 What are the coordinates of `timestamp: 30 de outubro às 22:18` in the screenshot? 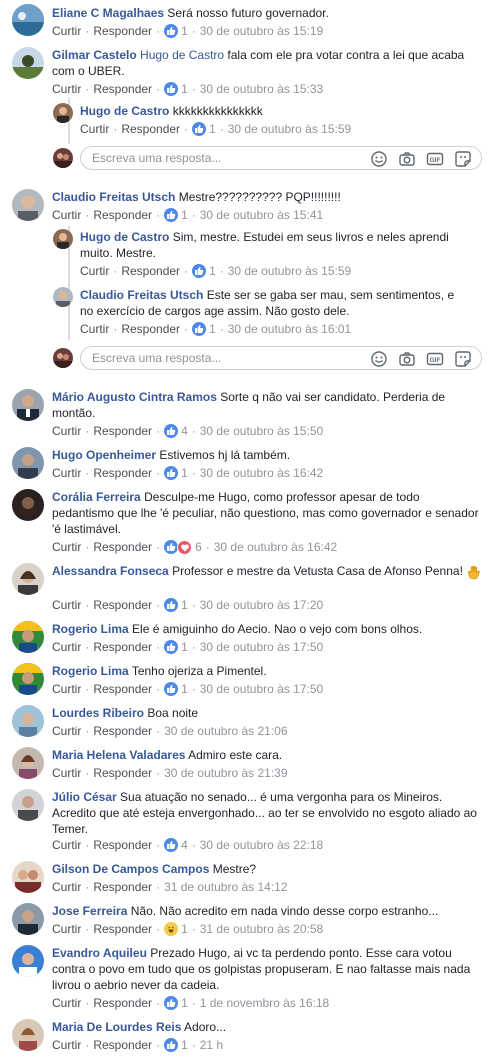 It's located at (261, 845).